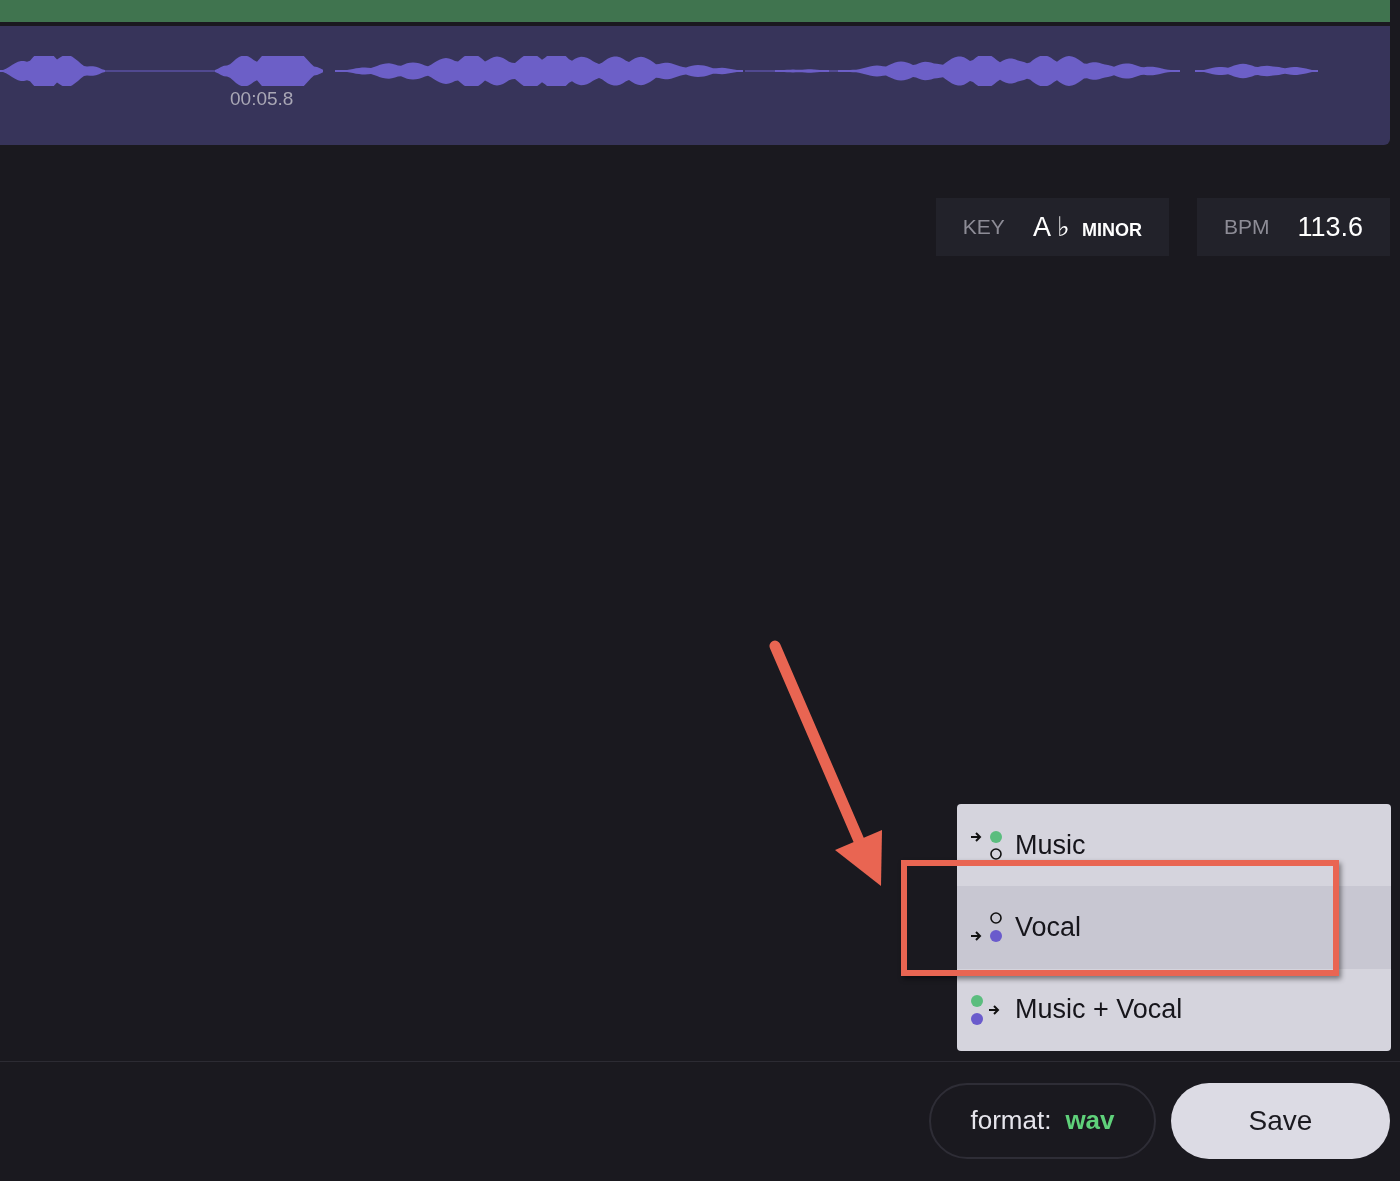 This screenshot has height=1181, width=1400. I want to click on stat-mode: MINOR, so click(1111, 230).